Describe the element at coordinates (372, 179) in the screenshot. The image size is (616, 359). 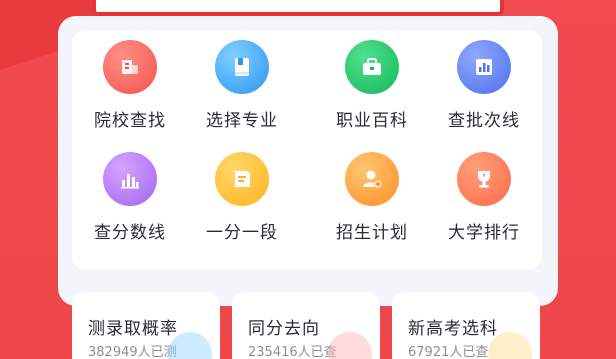
I see `user-add-icon` at that location.